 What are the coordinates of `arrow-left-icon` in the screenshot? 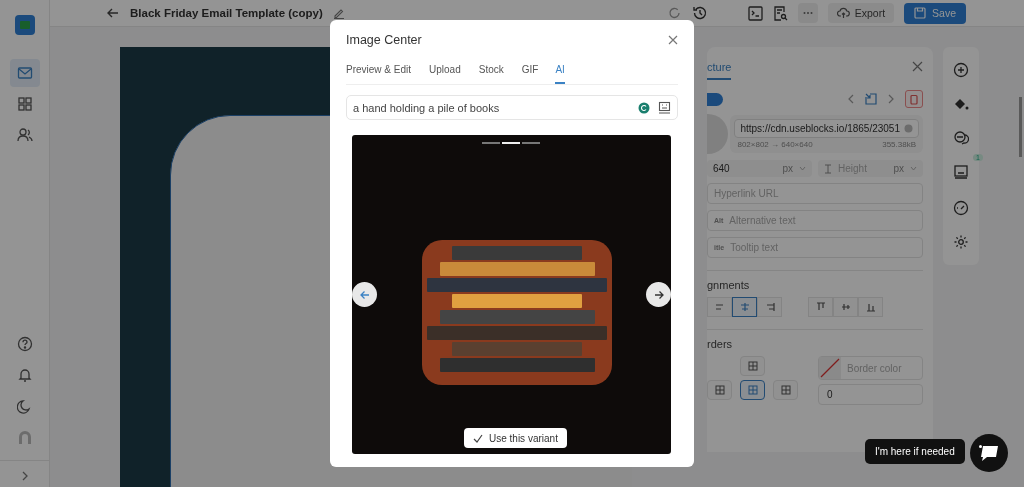 It's located at (364, 294).